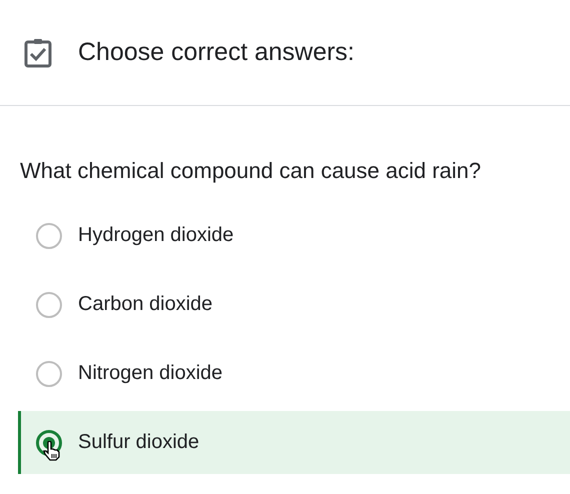 The height and width of the screenshot is (494, 570). What do you see at coordinates (216, 52) in the screenshot?
I see `header-title: Choose correct answers:` at bounding box center [216, 52].